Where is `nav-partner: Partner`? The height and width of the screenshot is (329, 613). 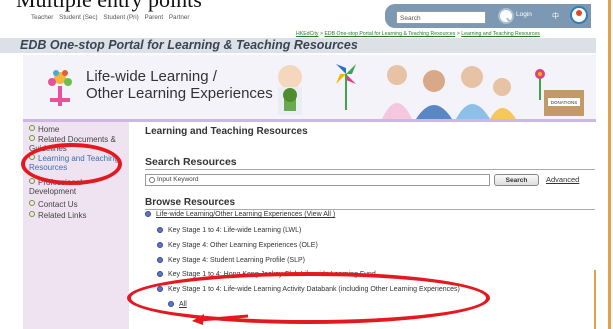 nav-partner: Partner is located at coordinates (179, 17).